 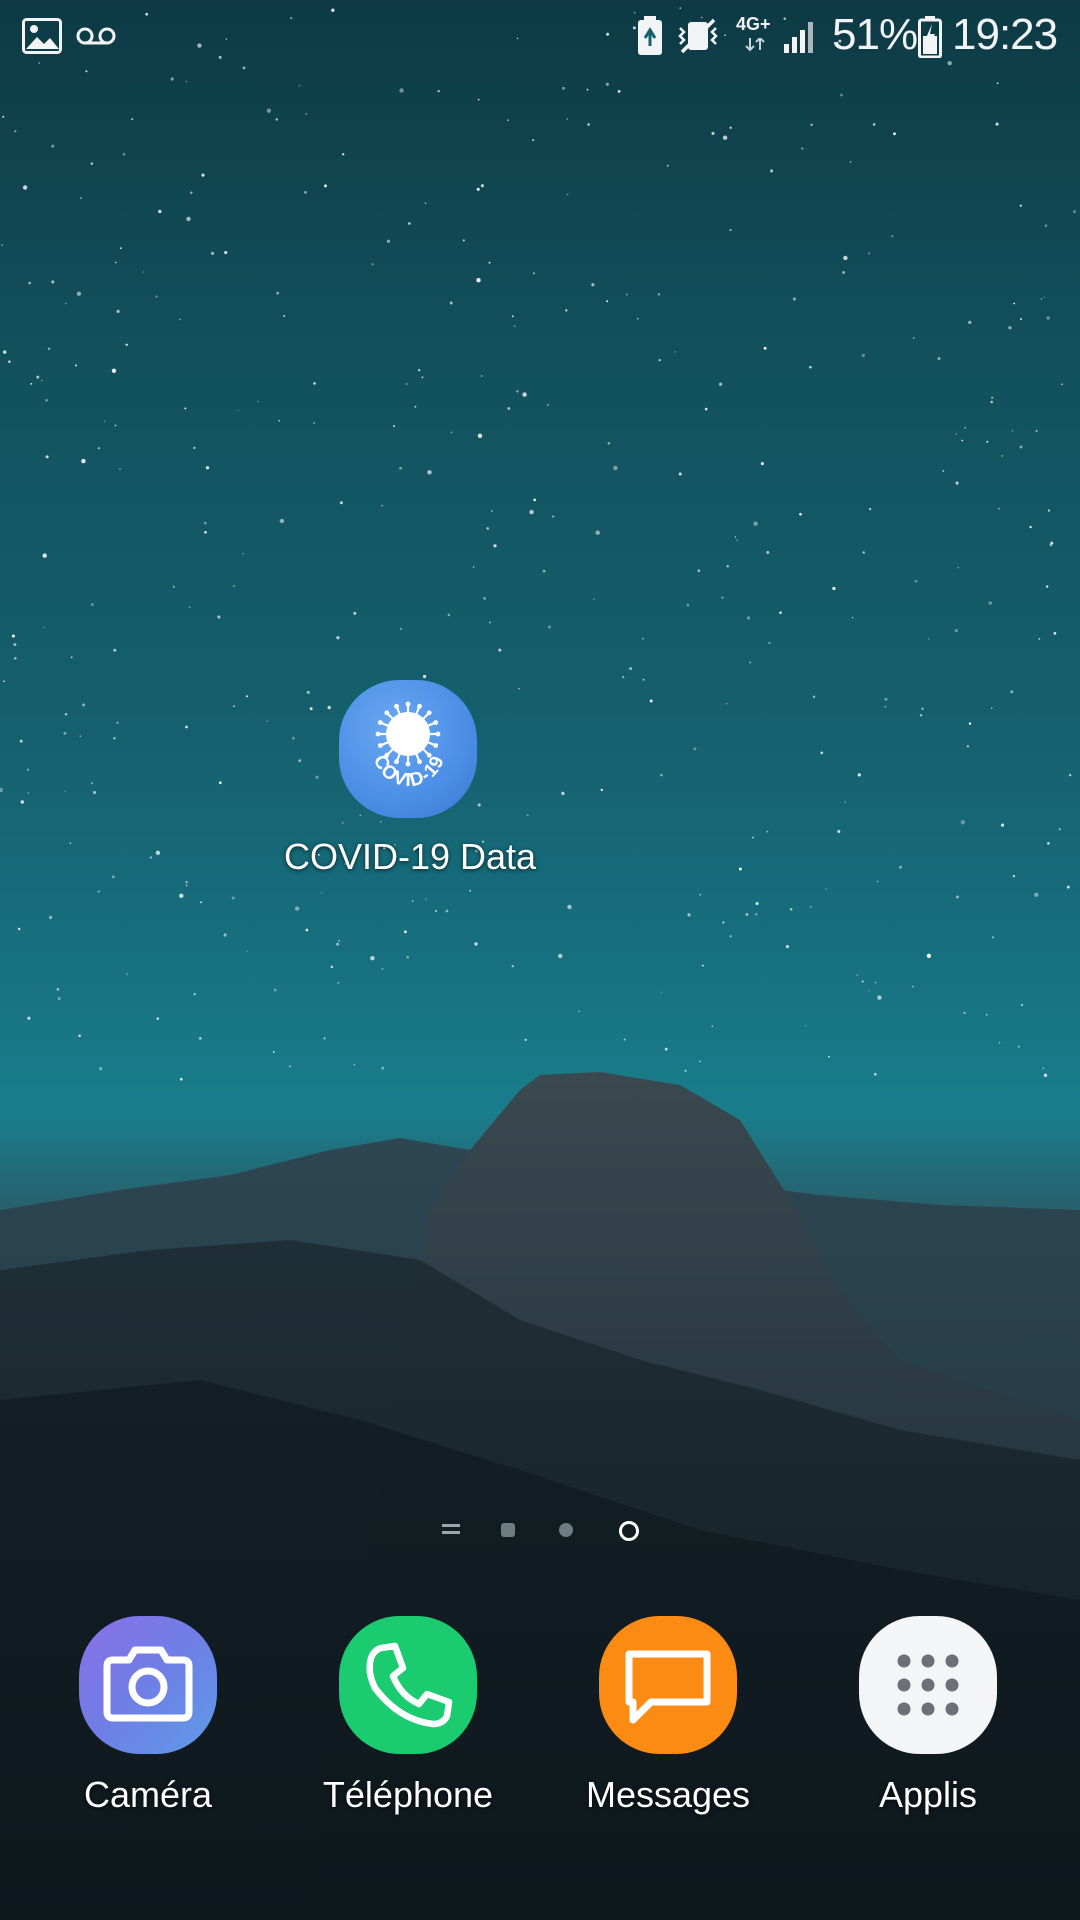 I want to click on network-4g-icon, so click(x=755, y=45).